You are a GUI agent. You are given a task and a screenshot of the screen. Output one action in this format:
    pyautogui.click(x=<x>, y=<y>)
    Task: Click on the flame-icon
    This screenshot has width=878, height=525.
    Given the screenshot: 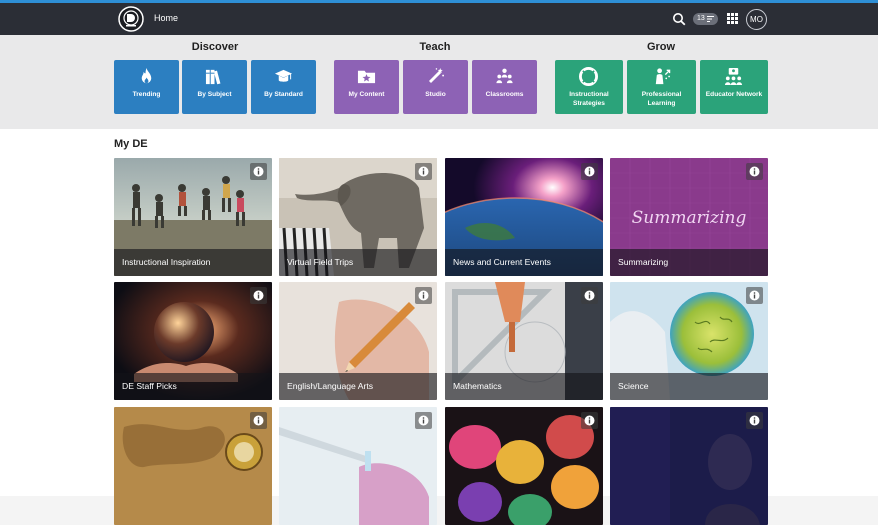 What is the action you would take?
    pyautogui.click(x=146, y=75)
    